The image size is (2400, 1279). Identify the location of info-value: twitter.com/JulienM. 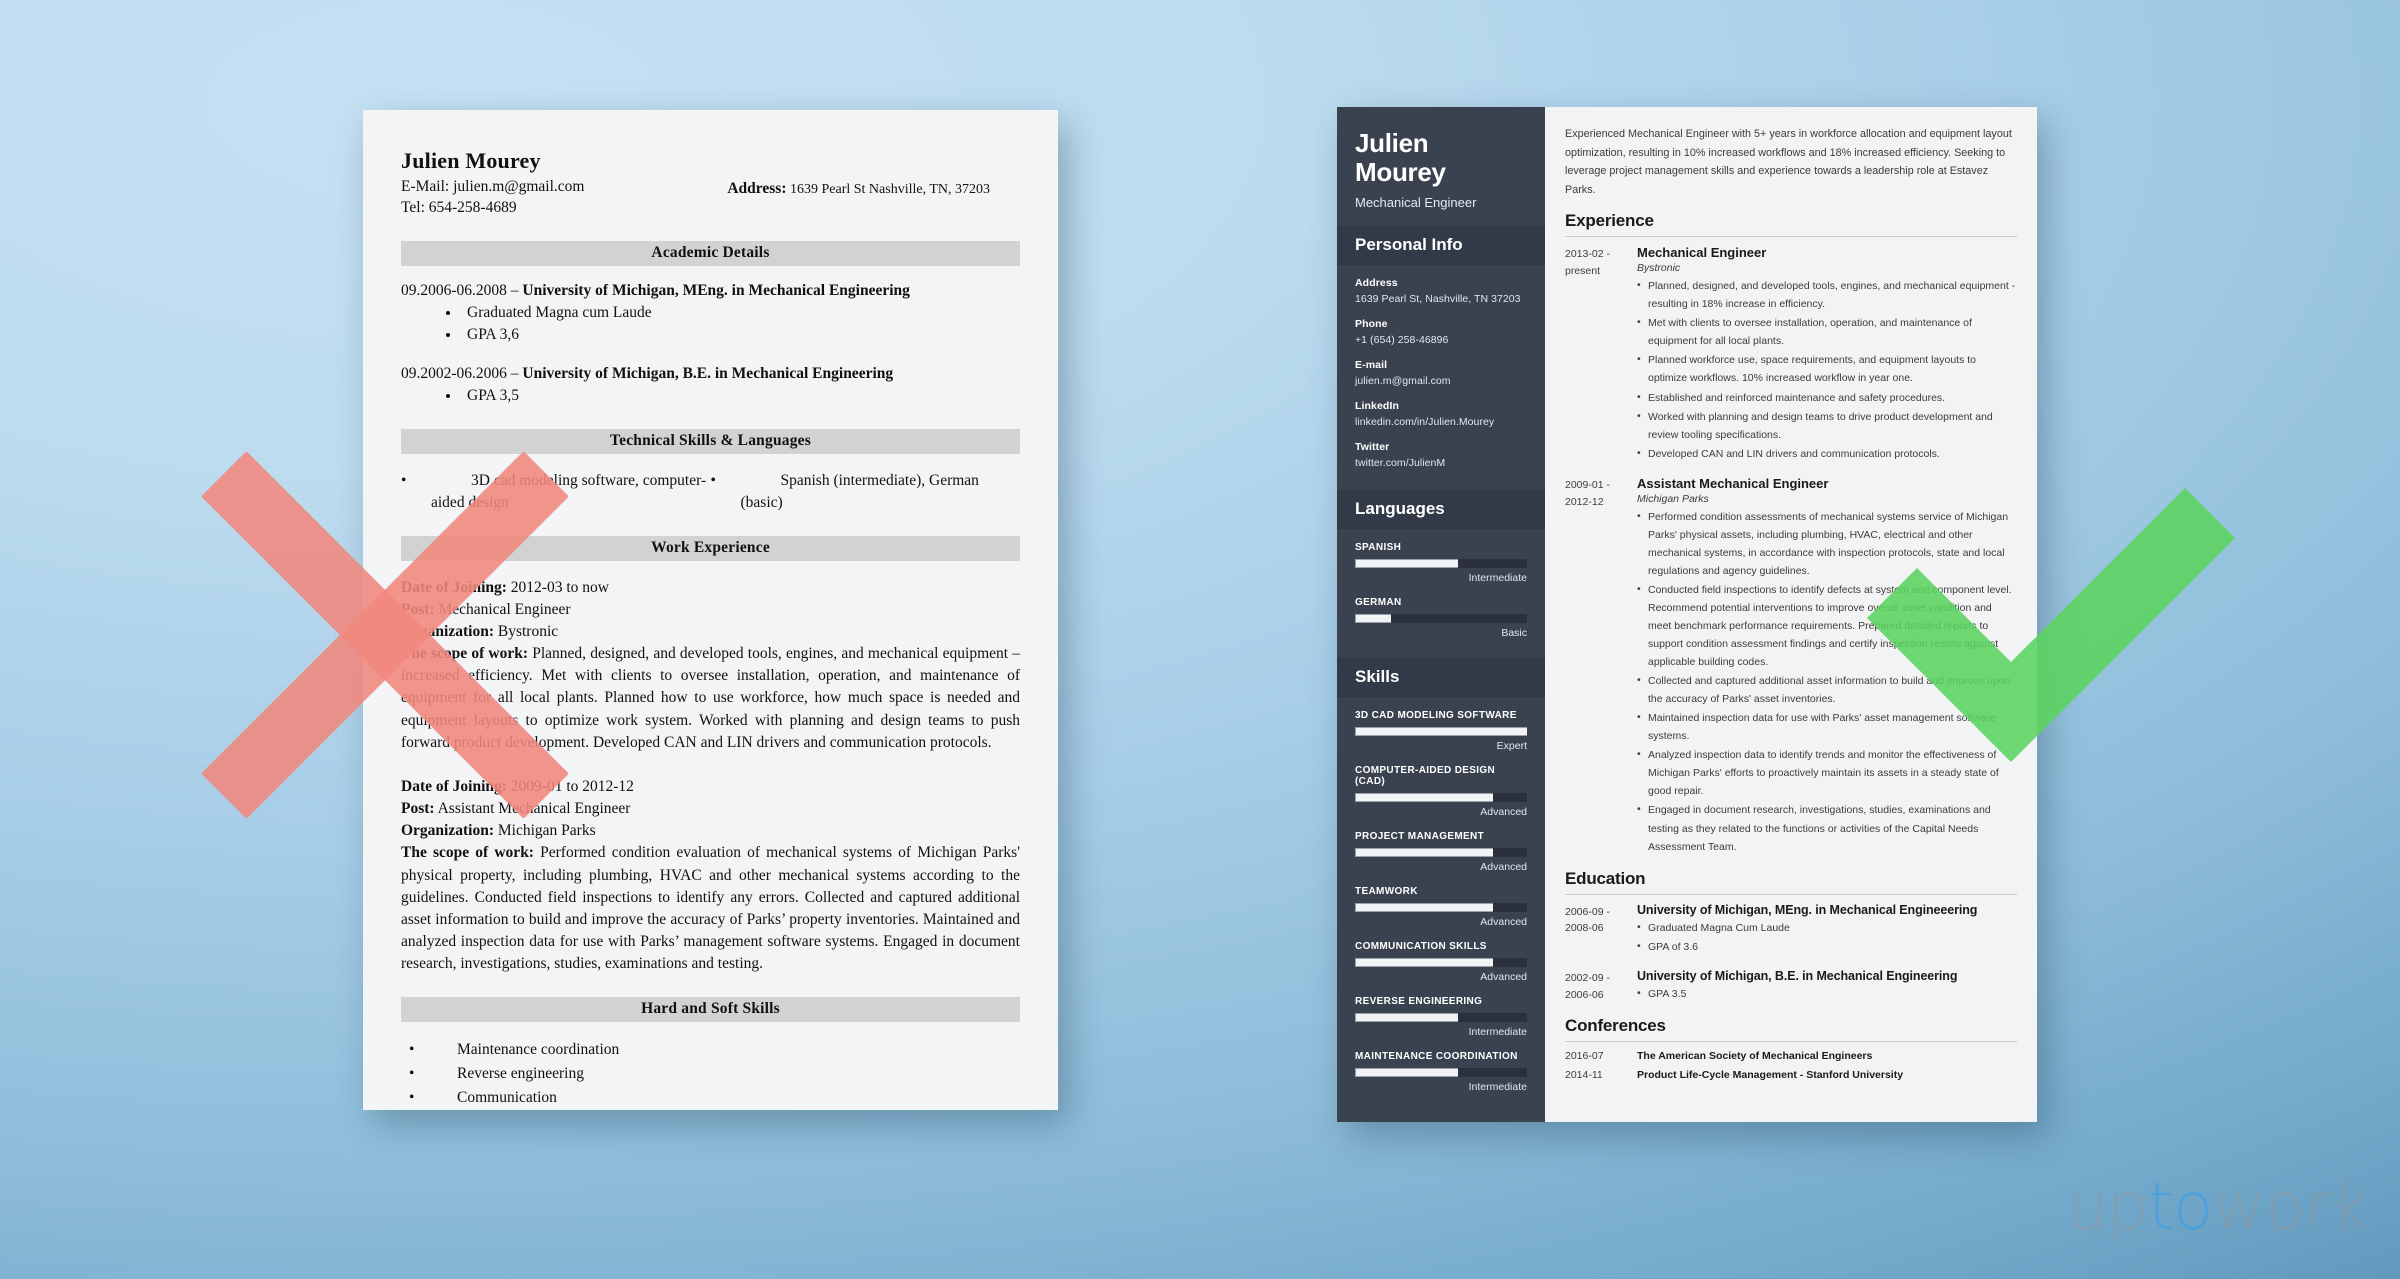
(1400, 463).